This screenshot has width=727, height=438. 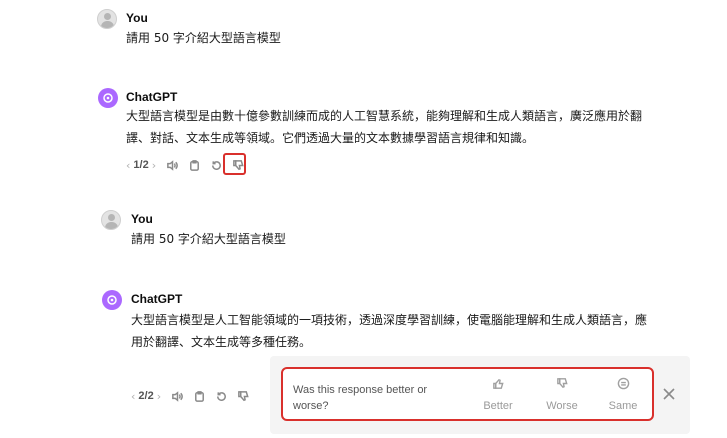 I want to click on feedback-option-label: Same, so click(x=623, y=406).